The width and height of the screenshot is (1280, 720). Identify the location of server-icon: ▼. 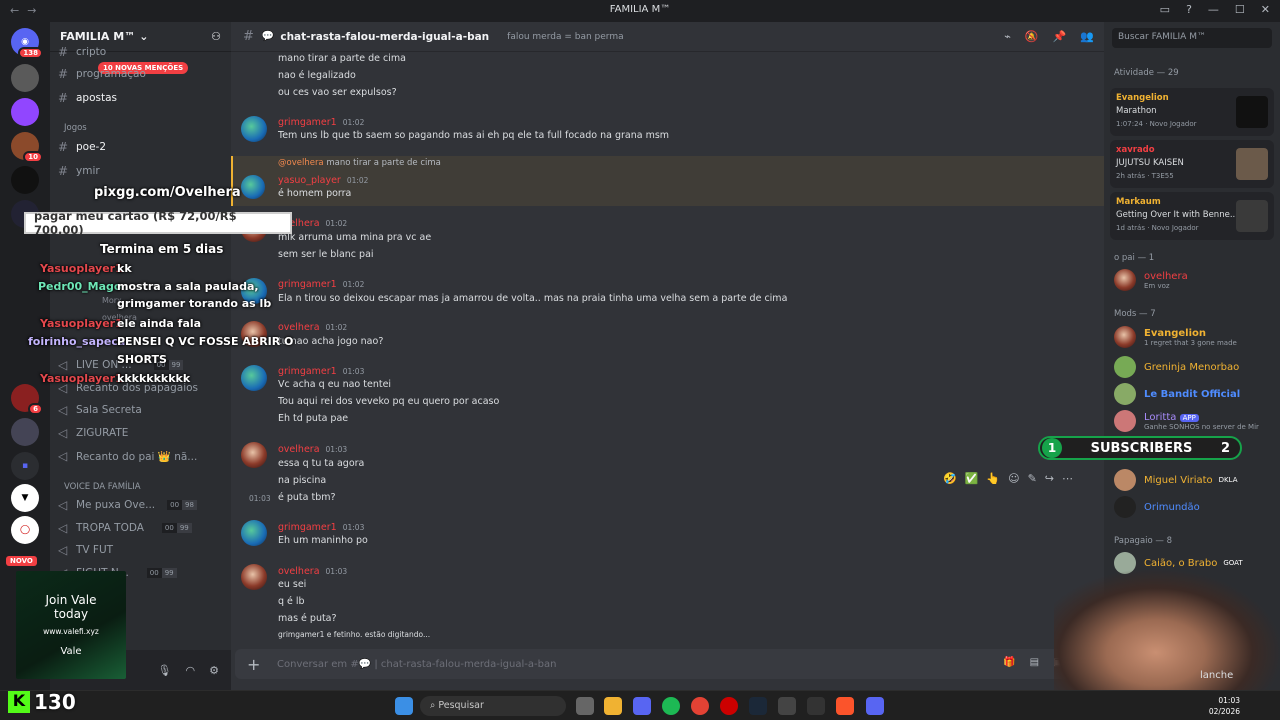
(25, 498).